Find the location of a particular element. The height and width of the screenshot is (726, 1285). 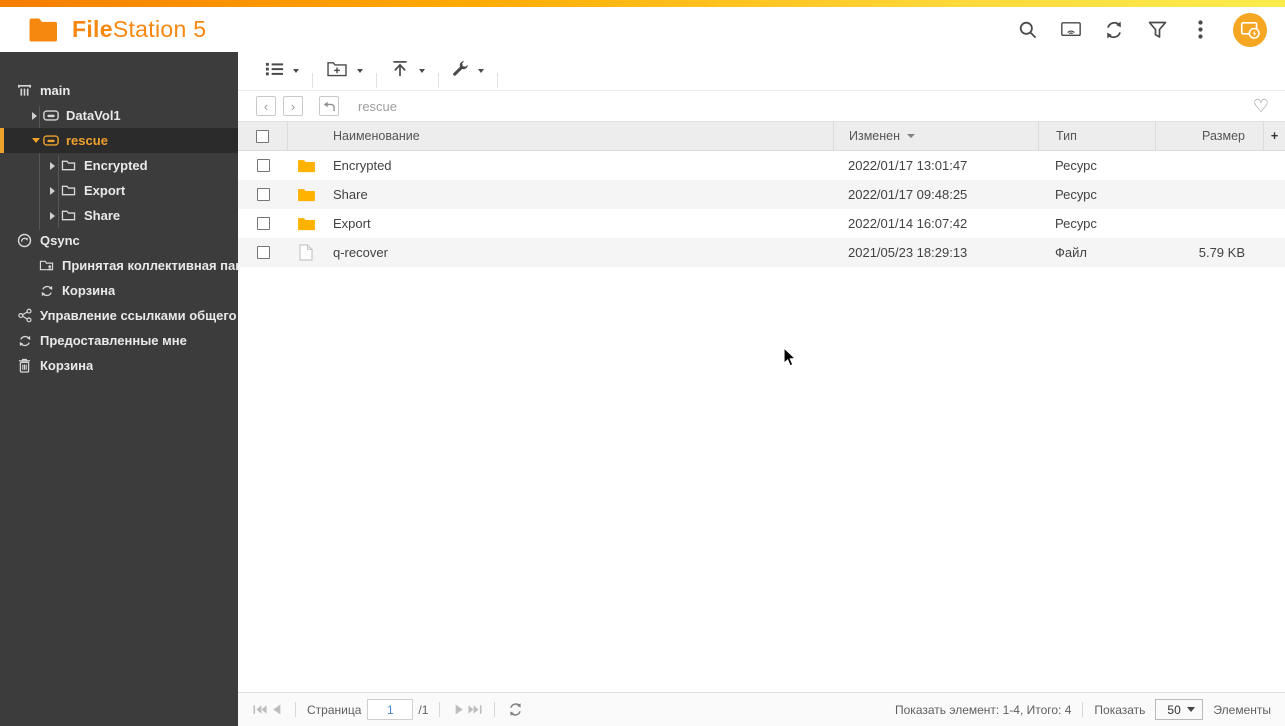

file-name: Share is located at coordinates (350, 194).